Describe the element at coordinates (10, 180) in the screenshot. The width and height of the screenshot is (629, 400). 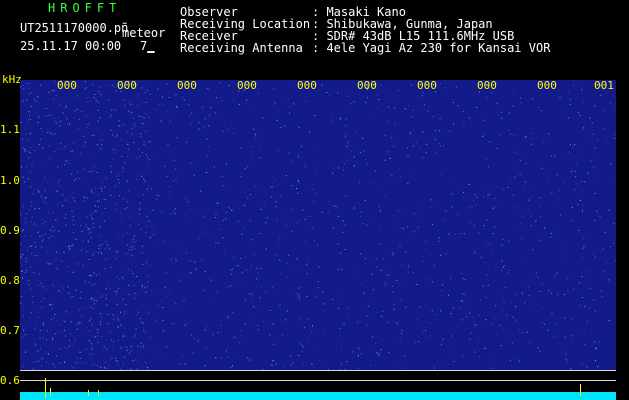
I see `y-tick-label: 1.0` at that location.